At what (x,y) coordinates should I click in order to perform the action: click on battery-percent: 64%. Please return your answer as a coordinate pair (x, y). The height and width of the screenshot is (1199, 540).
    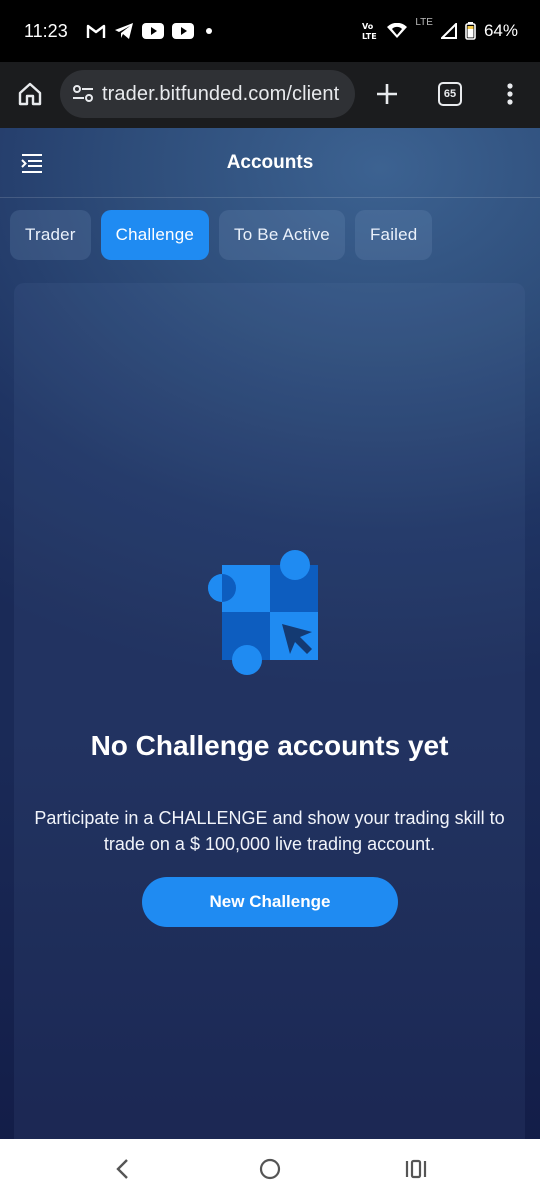
    Looking at the image, I should click on (500, 30).